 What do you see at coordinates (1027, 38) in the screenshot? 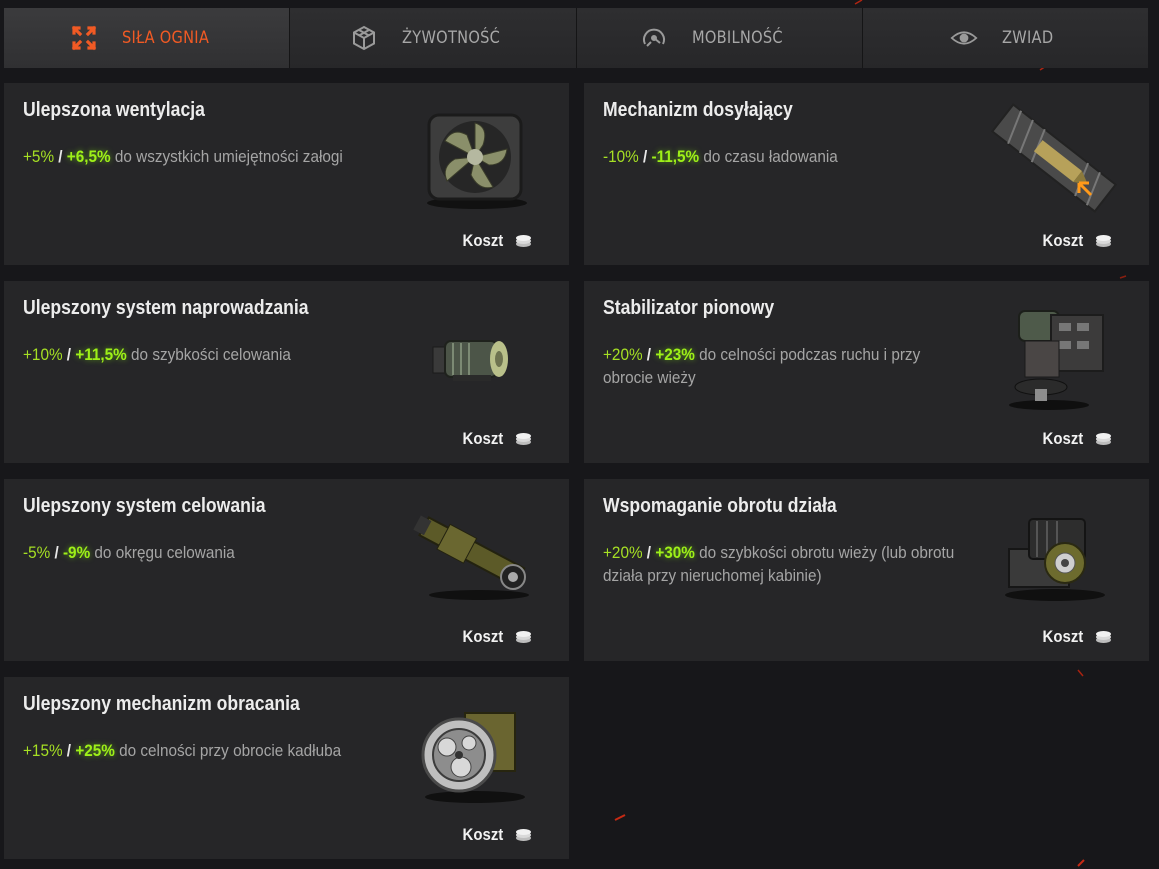
I see `tab-label: ZWIAD` at bounding box center [1027, 38].